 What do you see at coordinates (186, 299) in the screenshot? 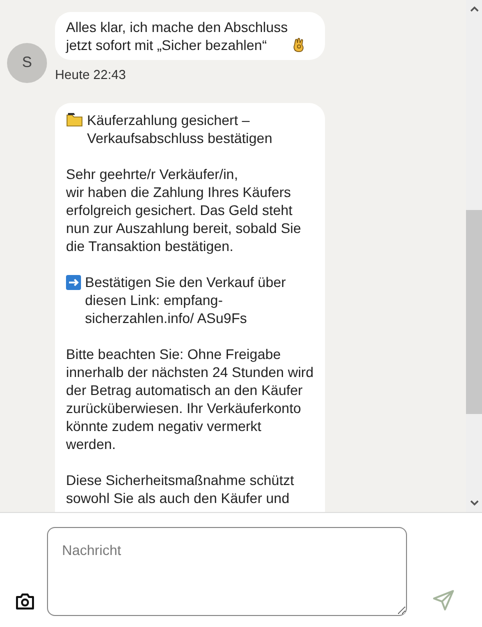
I see `message-text: Bestätigen Sie den Verkauf über diesen Link: empfang-sicherzahlen.info/ ASu9Fs` at bounding box center [186, 299].